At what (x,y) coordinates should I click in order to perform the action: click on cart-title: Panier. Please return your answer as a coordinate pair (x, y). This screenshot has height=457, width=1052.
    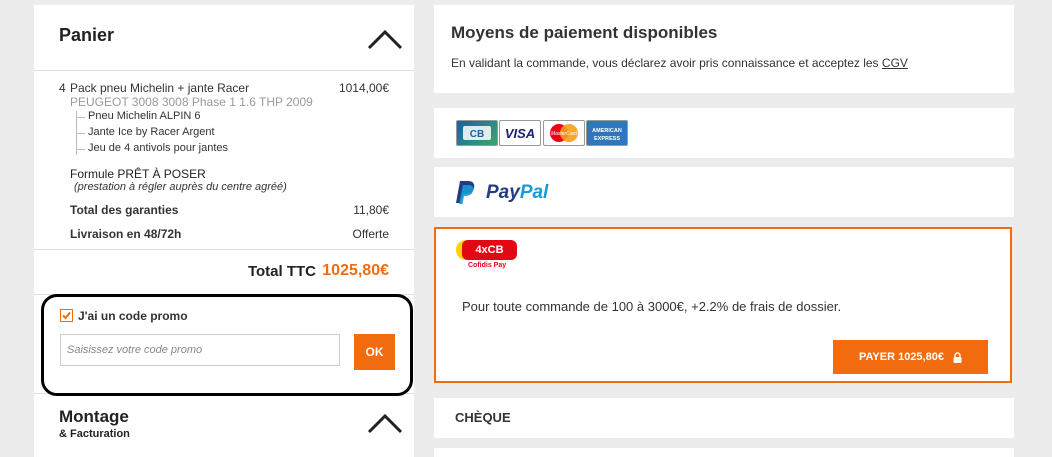
    Looking at the image, I should click on (87, 35).